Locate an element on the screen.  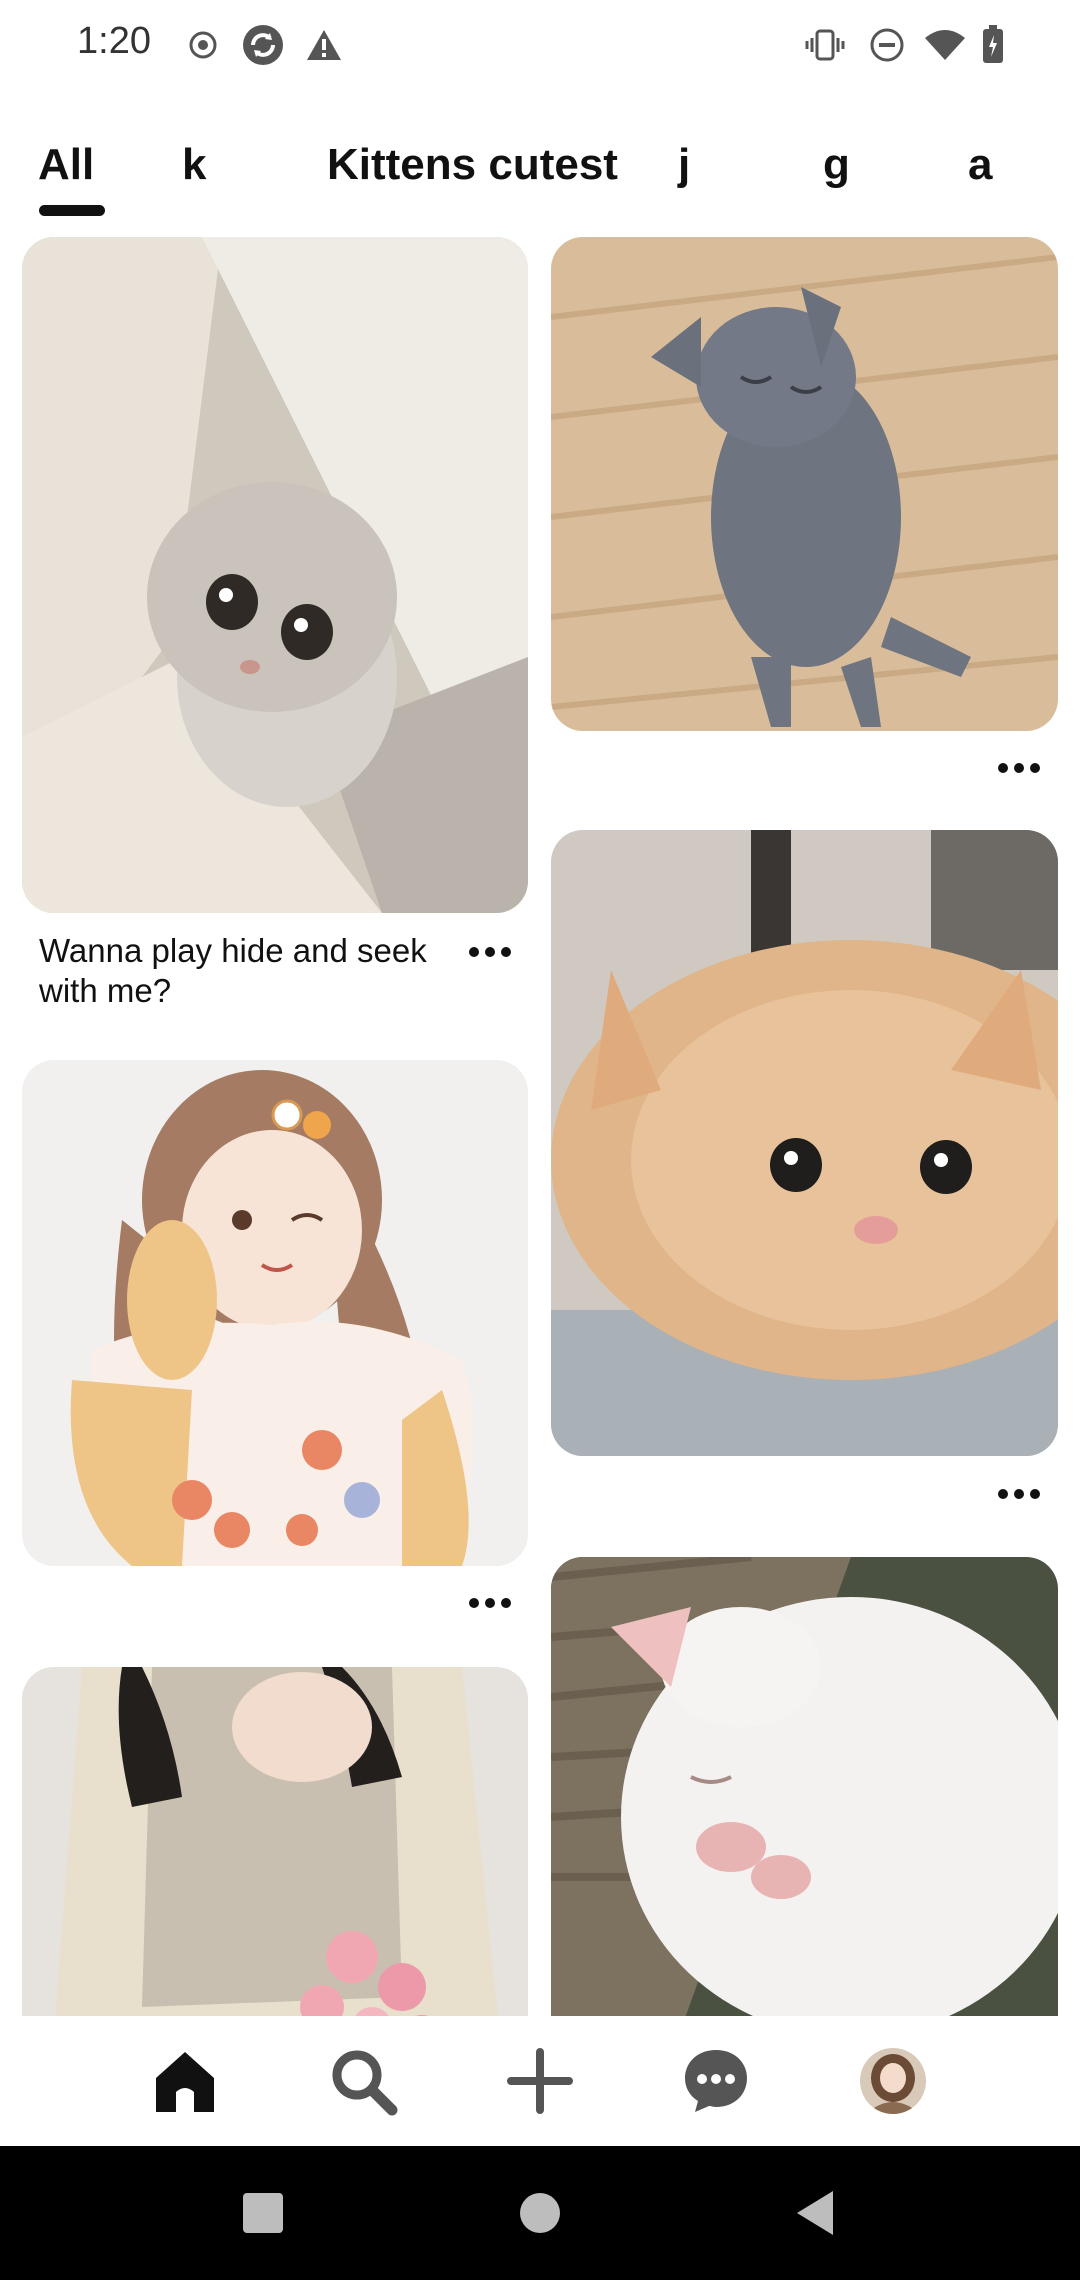
pin-girl-illustration-image is located at coordinates (275, 1313).